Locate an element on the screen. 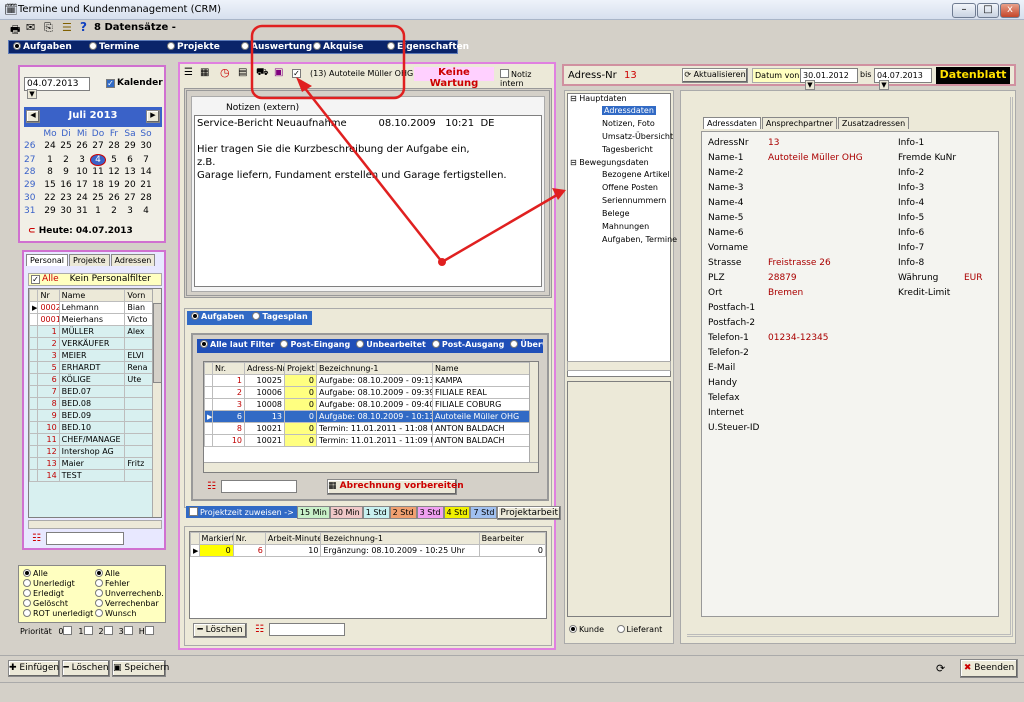  personal-search-input is located at coordinates (85, 538).